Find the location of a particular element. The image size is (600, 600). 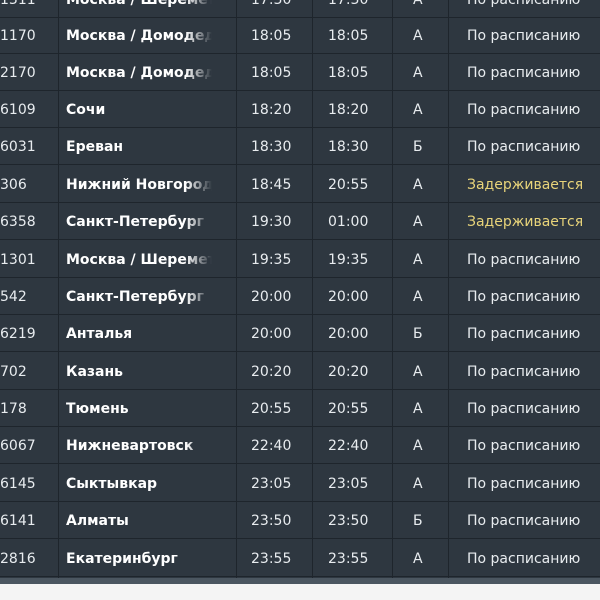

scheduled-time: 23:55 is located at coordinates (271, 559).